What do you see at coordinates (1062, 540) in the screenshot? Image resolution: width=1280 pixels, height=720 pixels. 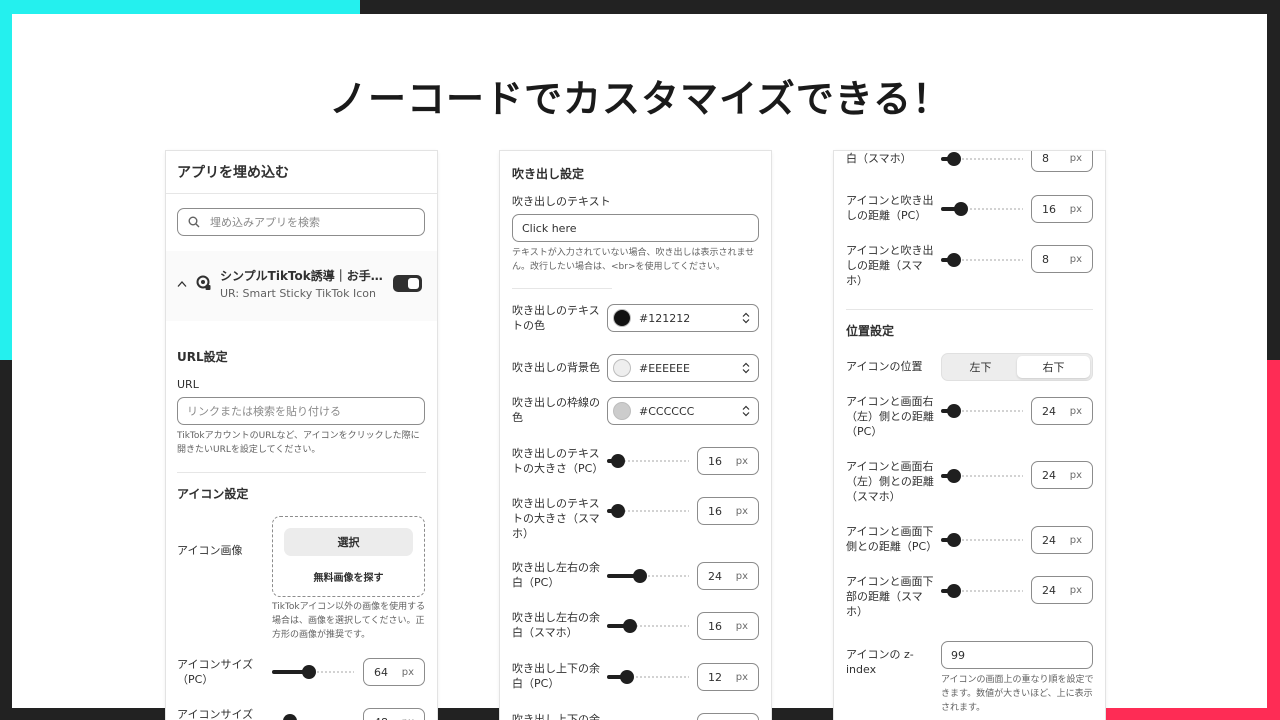 I see `icon-bottom-distance-pc-input: 24 px` at bounding box center [1062, 540].